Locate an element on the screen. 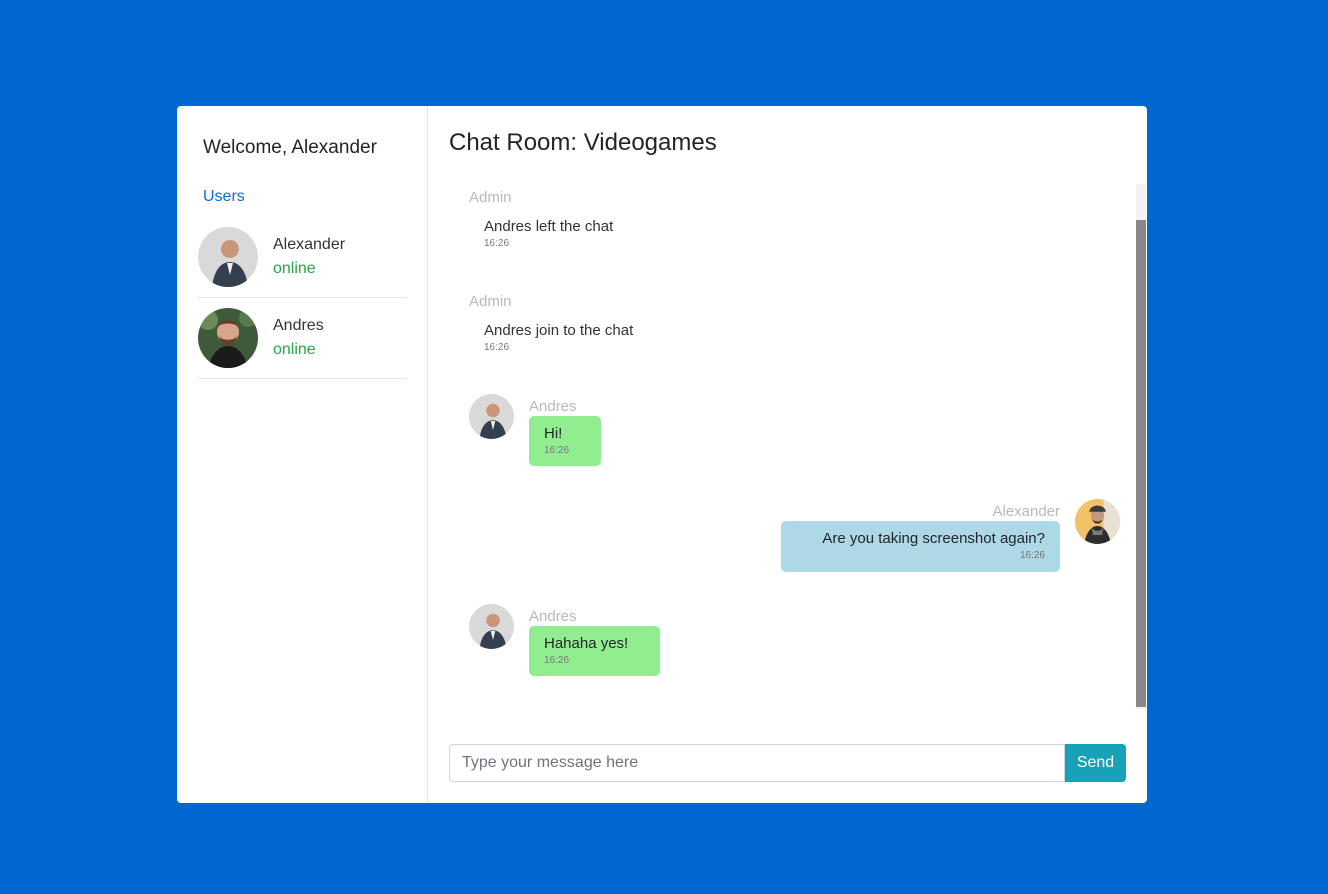 The image size is (1328, 894). message-composer: Send is located at coordinates (787, 763).